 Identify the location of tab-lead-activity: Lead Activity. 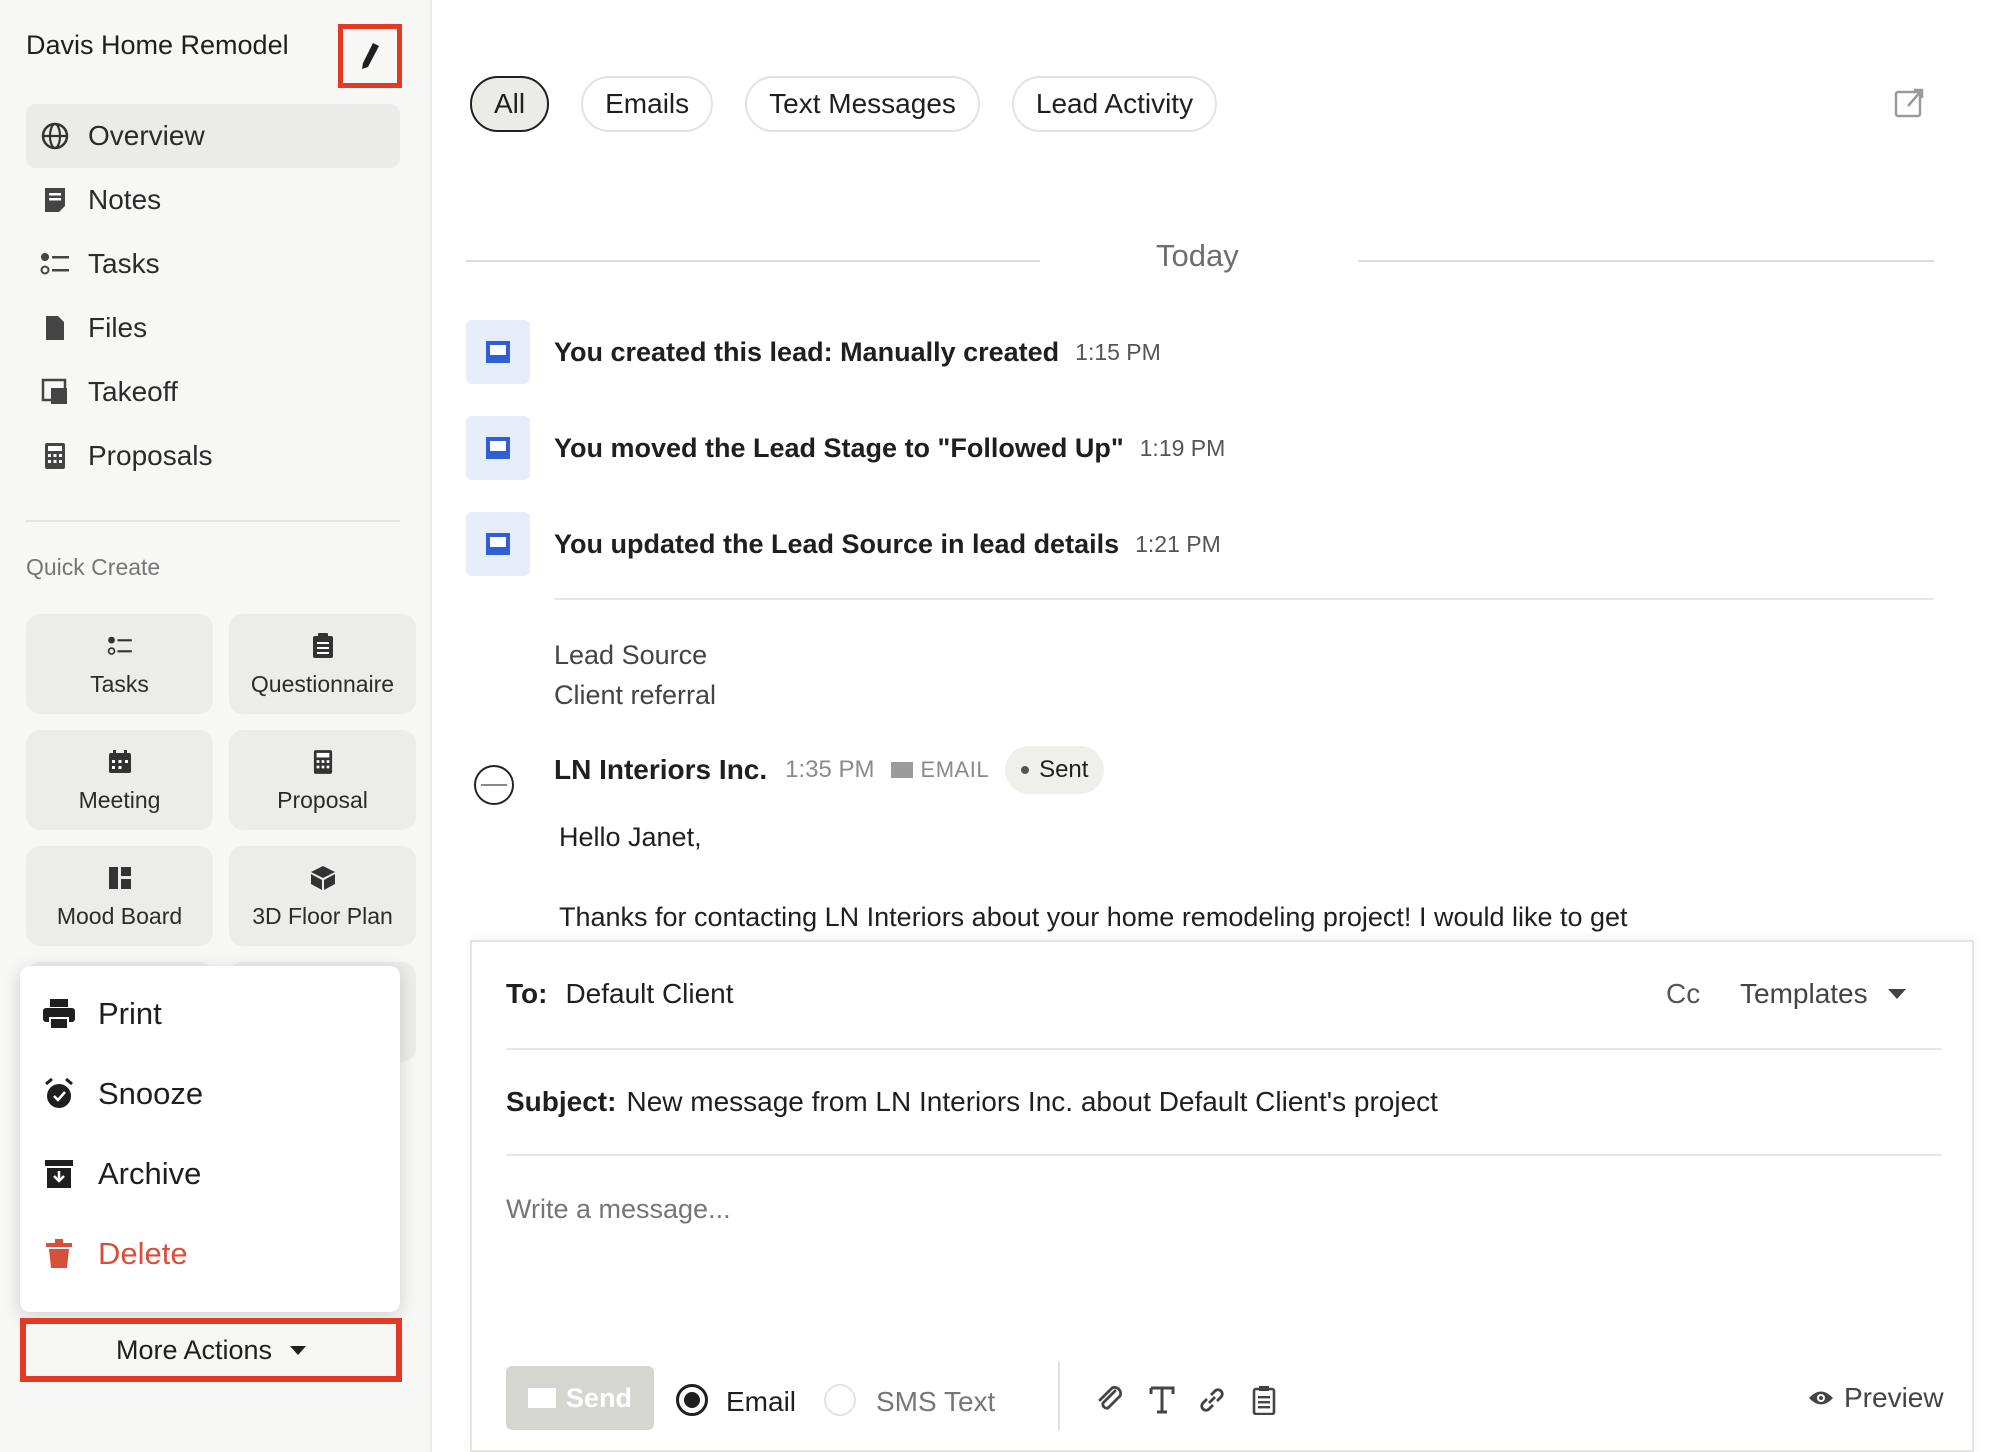
(1114, 104).